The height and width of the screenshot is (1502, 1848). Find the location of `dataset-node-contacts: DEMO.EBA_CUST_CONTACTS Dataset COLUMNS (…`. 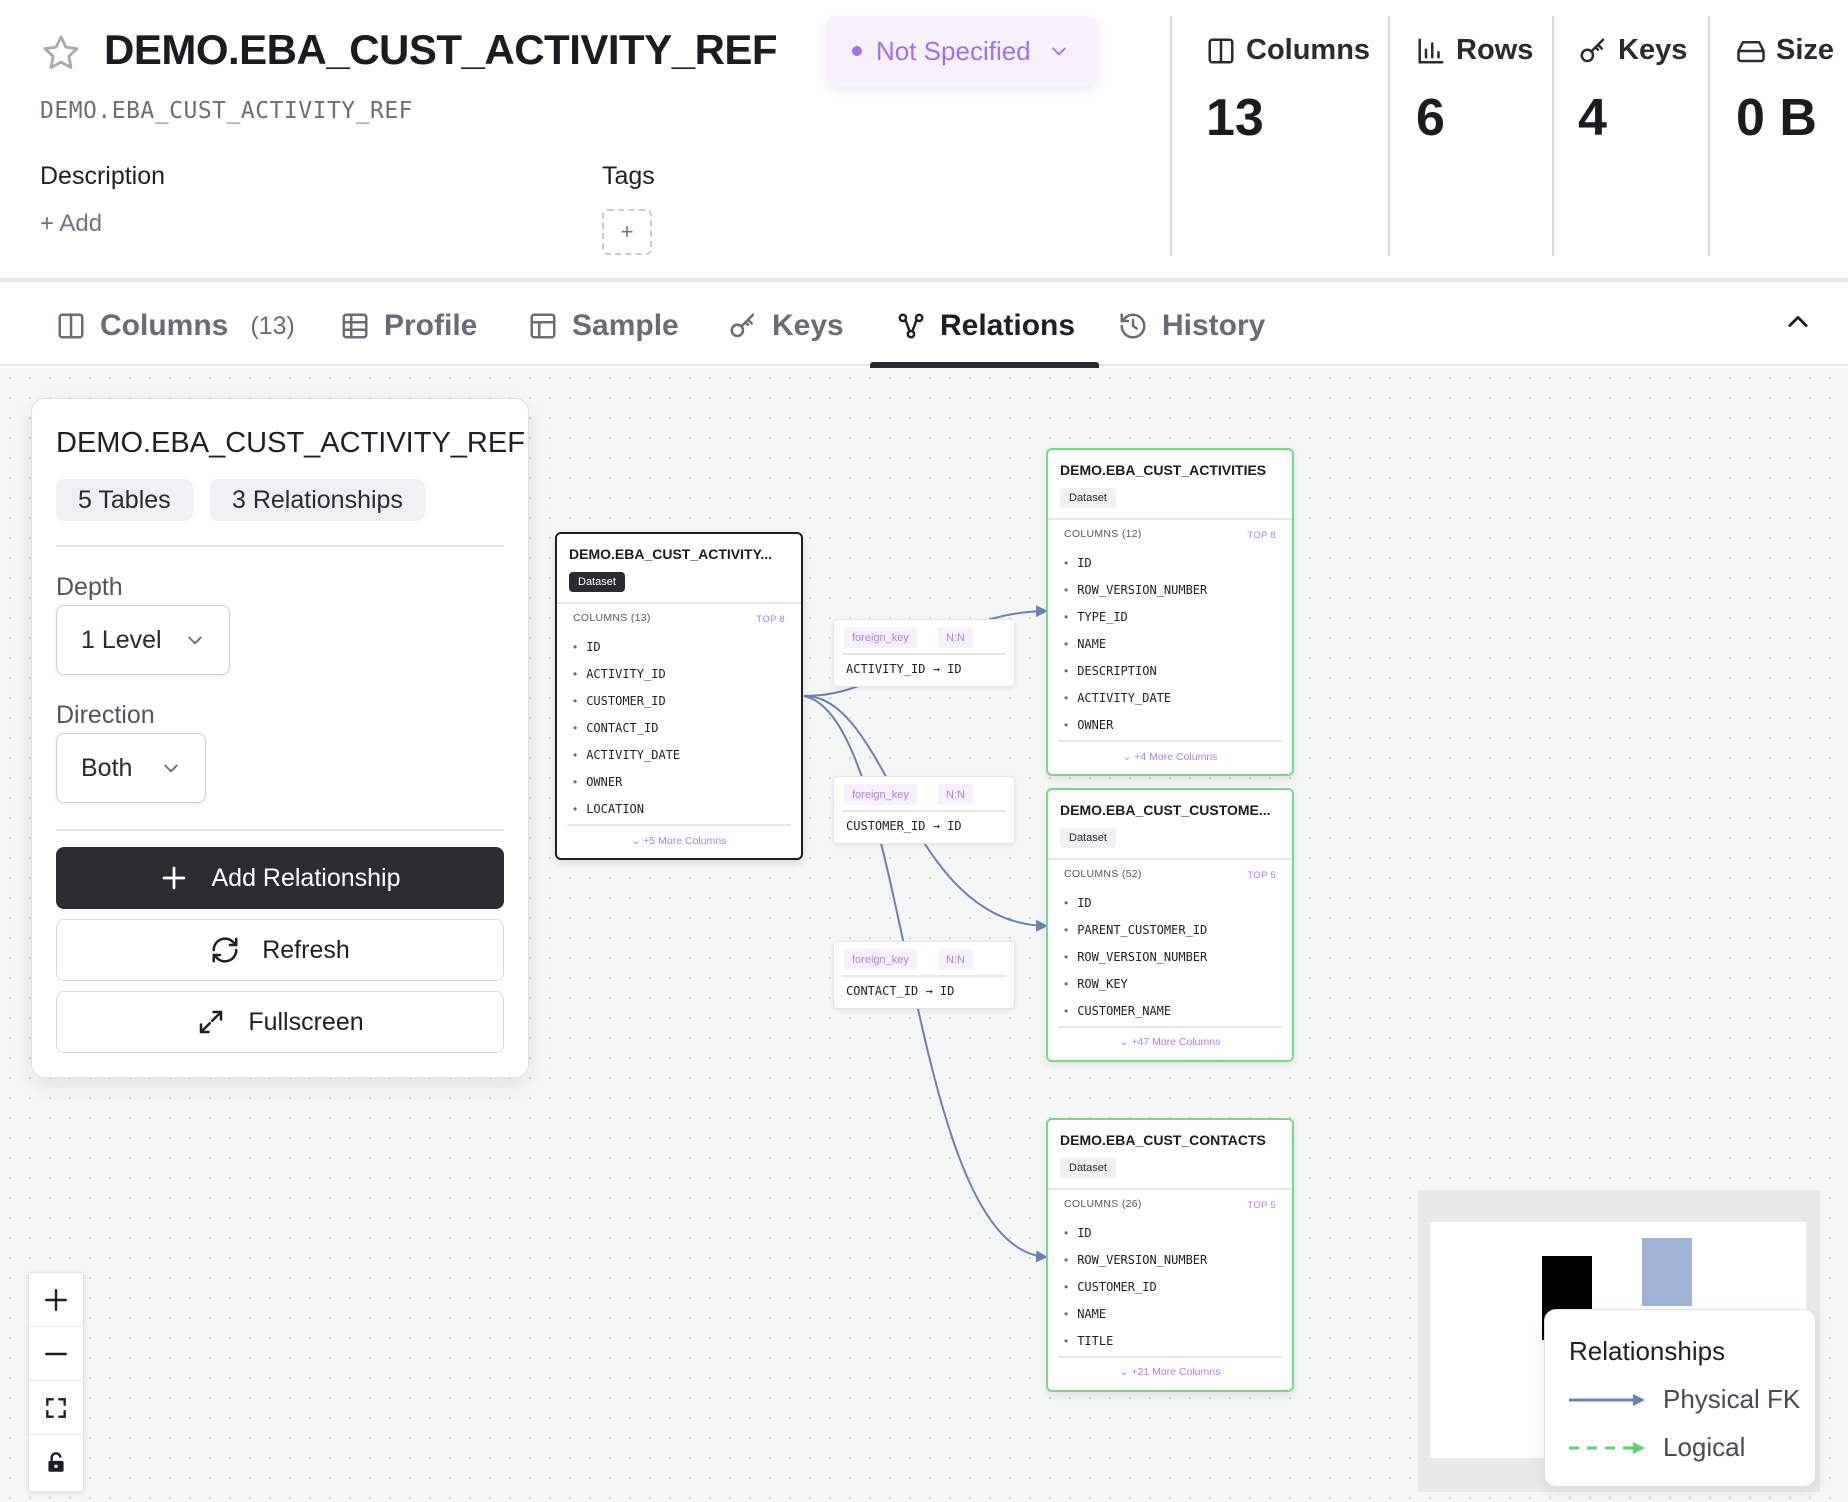

dataset-node-contacts: DEMO.EBA_CUST_CONTACTS Dataset COLUMNS (… is located at coordinates (1170, 1255).